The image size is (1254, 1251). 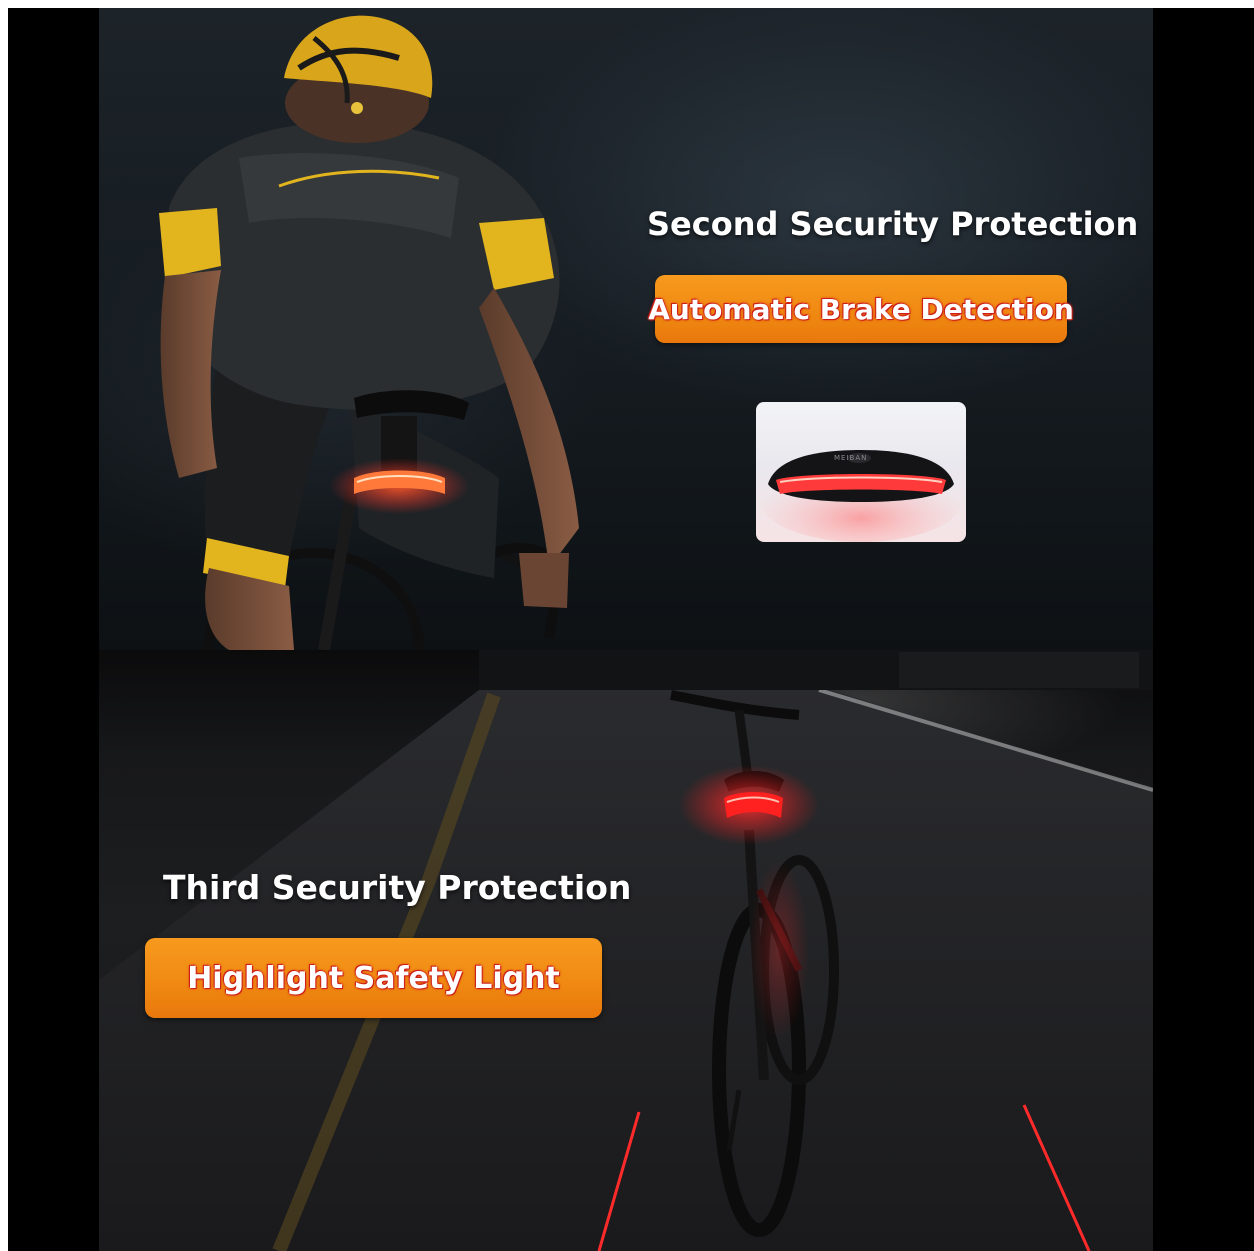 I want to click on highlight-safety-light-label: Highlight Safety Light, so click(x=373, y=978).